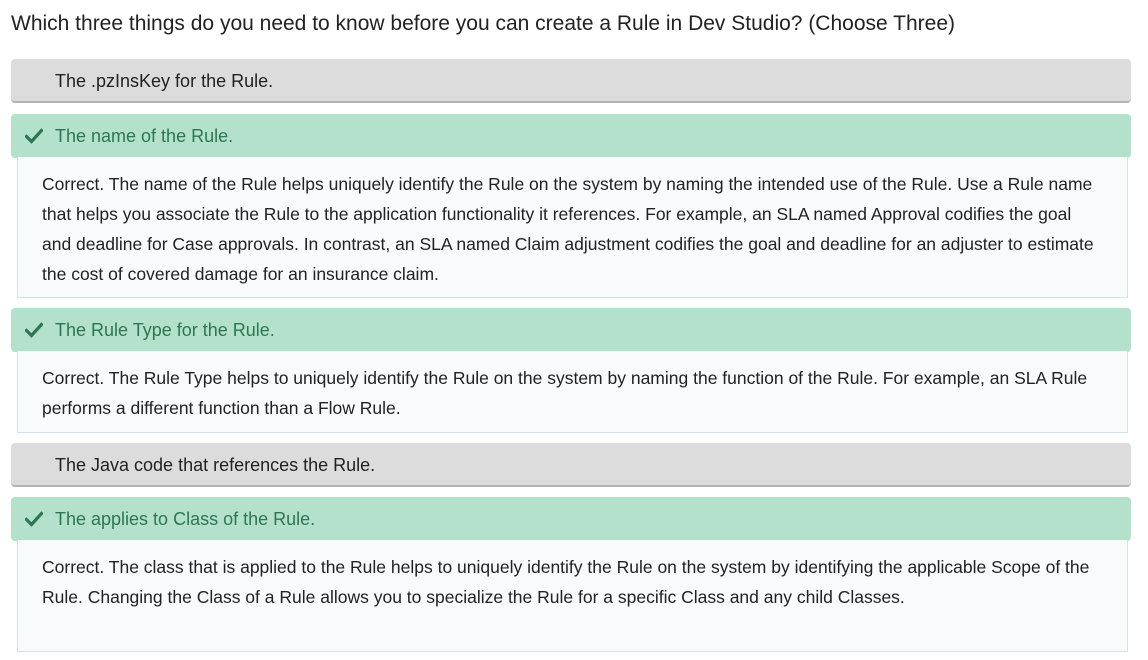 The width and height of the screenshot is (1148, 660). Describe the element at coordinates (571, 81) in the screenshot. I see `answer-option-1: The .pzInsKey for the Rule.` at that location.